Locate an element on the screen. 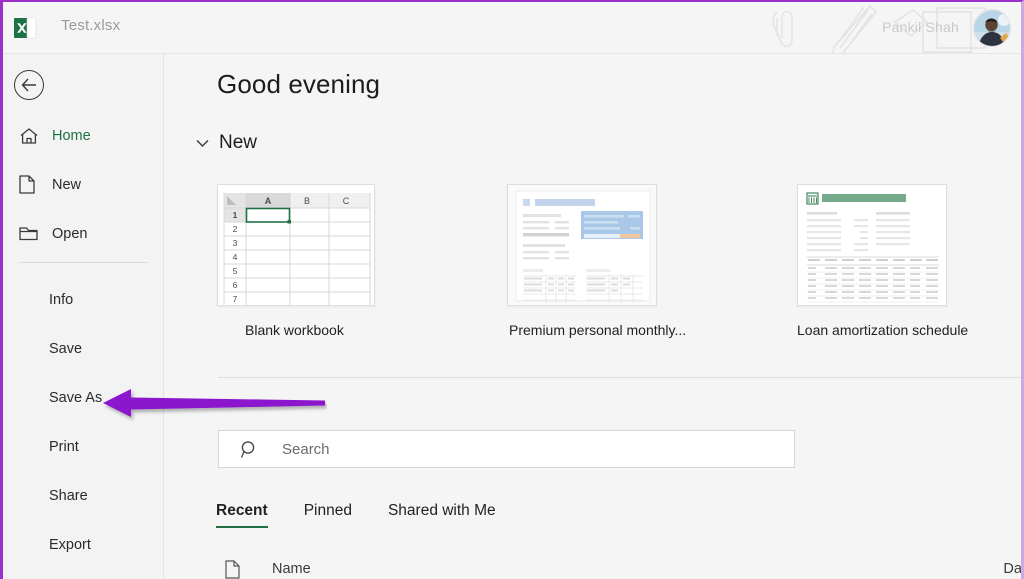 The height and width of the screenshot is (579, 1024). svg-text: C is located at coordinates (346, 201).